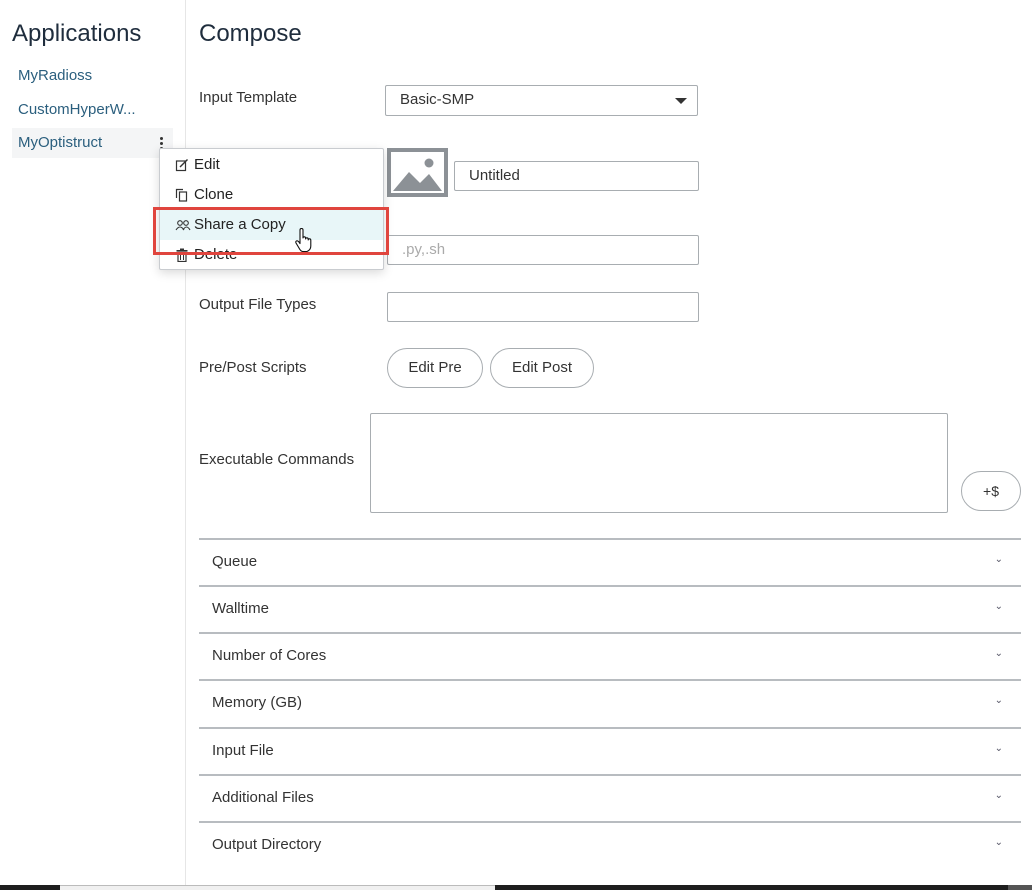 This screenshot has width=1032, height=890. I want to click on edit-icon, so click(181, 165).